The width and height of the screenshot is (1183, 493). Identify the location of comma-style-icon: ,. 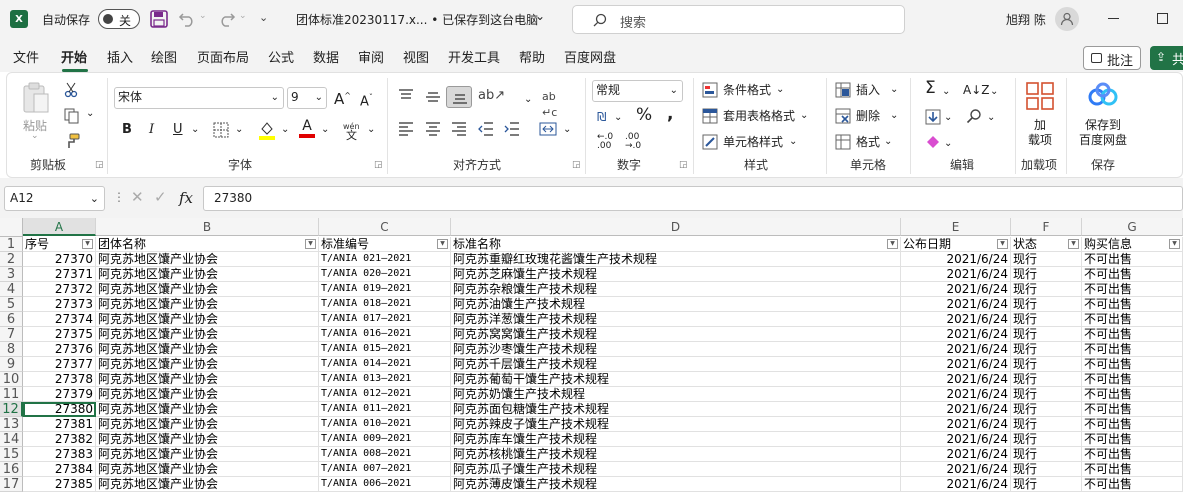
(670, 114).